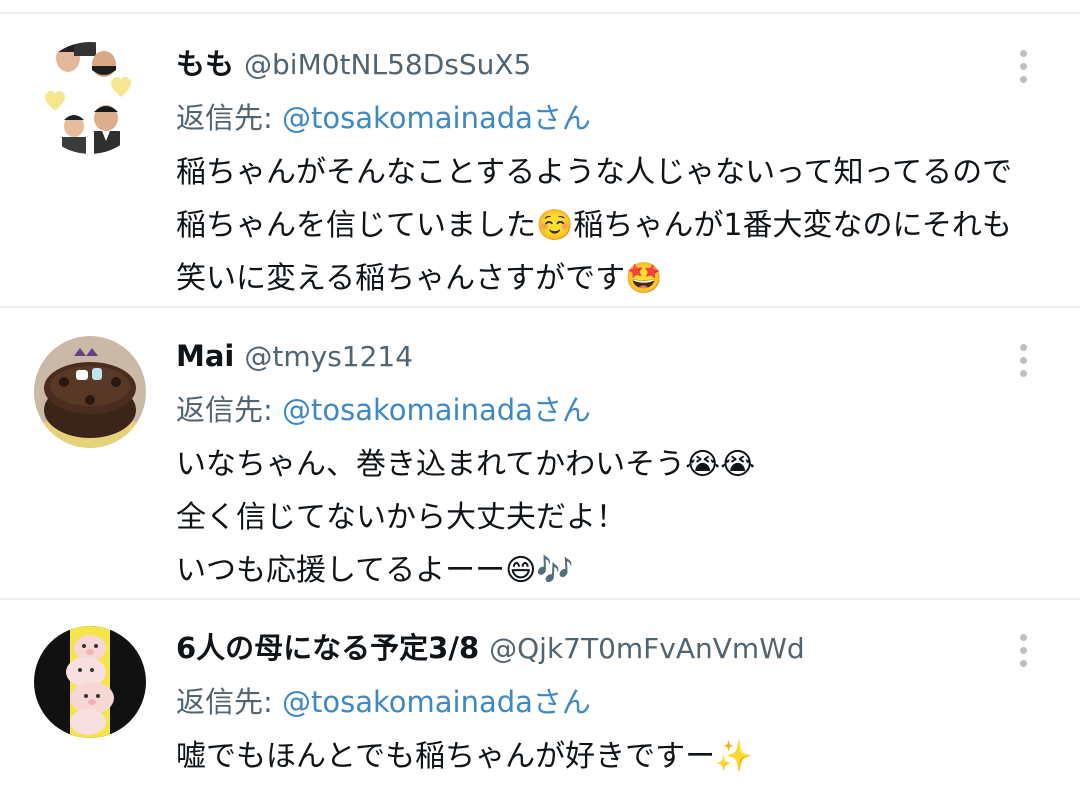 The width and height of the screenshot is (1080, 788). I want to click on reply-text-line: 全く信じてないから大丈夫だよ！, so click(401, 517).